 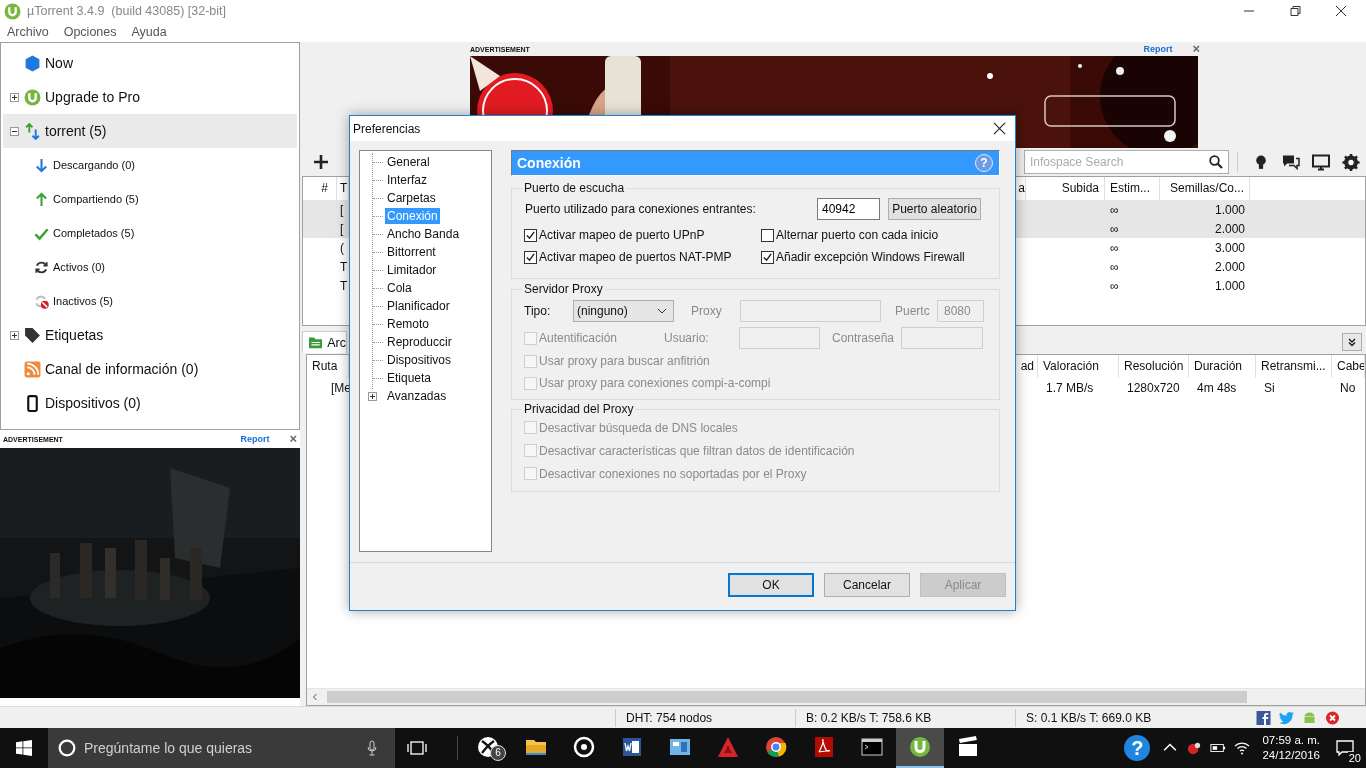 I want to click on windows-logo-icon, so click(x=24, y=748).